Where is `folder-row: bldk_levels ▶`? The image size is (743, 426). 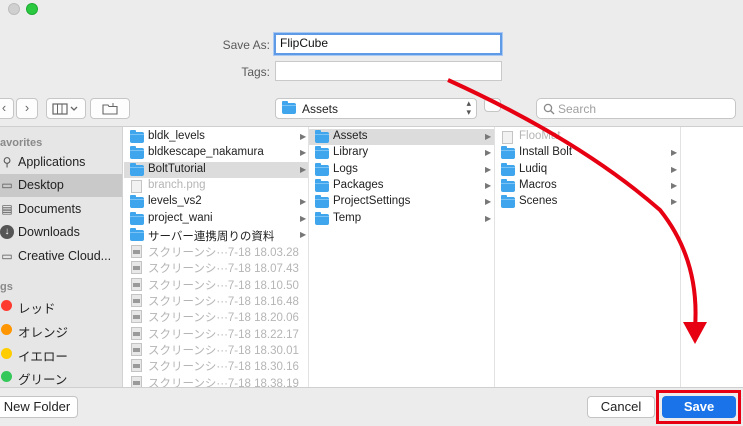 folder-row: bldk_levels ▶ is located at coordinates (216, 137).